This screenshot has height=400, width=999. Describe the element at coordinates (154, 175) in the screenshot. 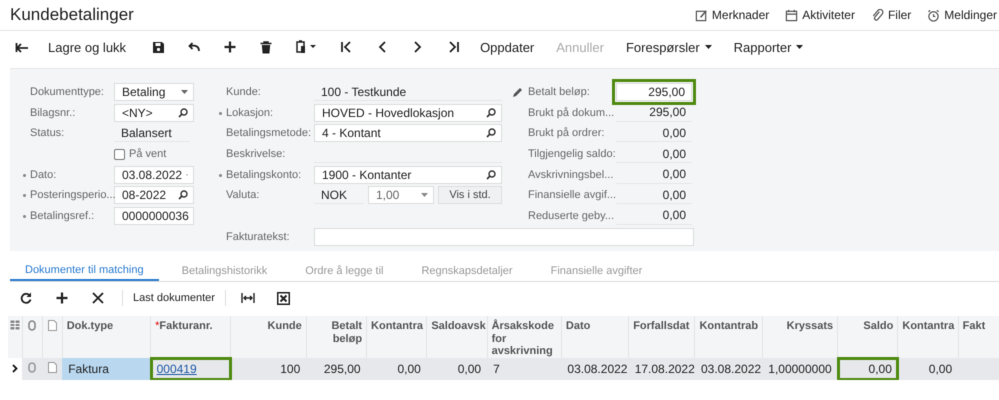

I see `dropdown-field: 03.08.2022` at that location.